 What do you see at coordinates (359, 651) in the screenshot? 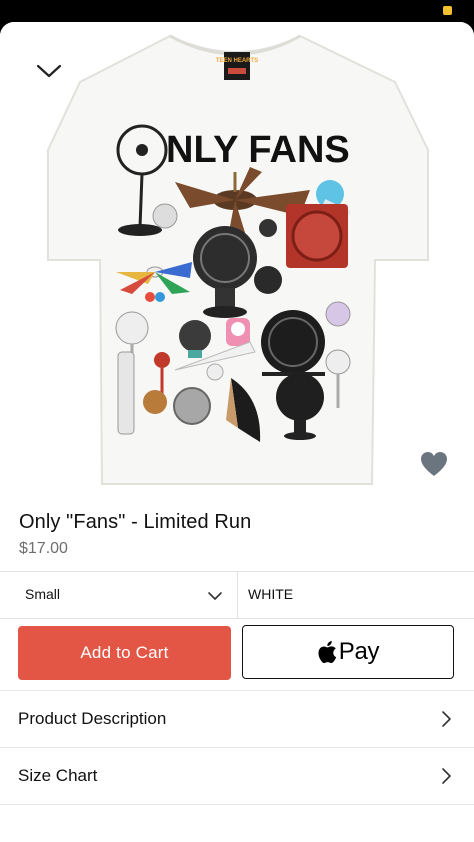
I see `apple-pay-label: Pay` at bounding box center [359, 651].